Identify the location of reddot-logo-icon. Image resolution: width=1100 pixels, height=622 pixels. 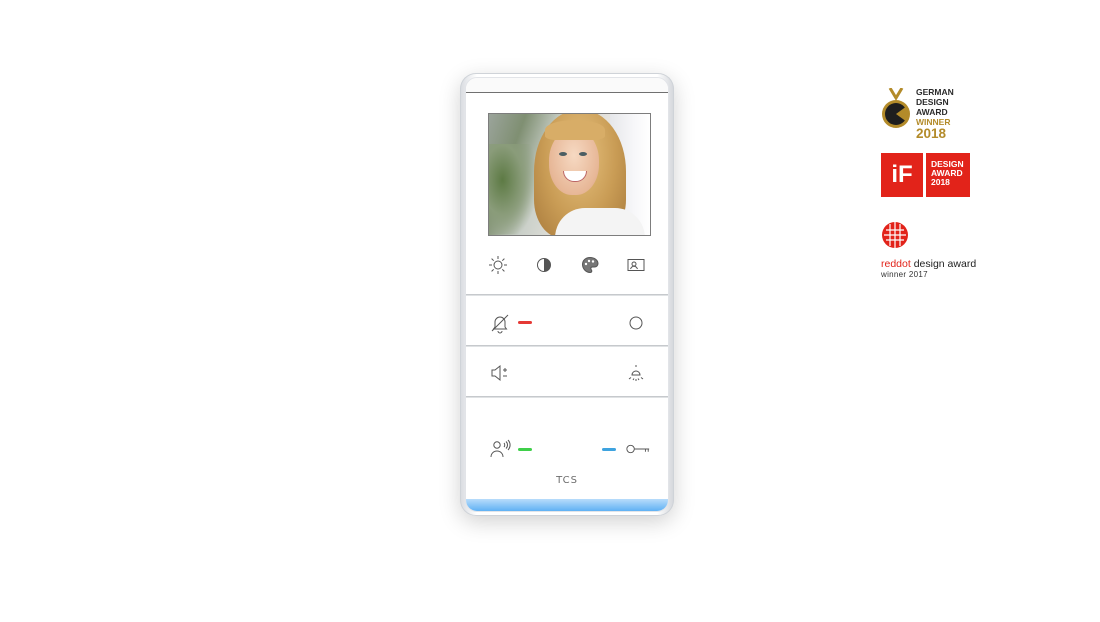
(895, 235).